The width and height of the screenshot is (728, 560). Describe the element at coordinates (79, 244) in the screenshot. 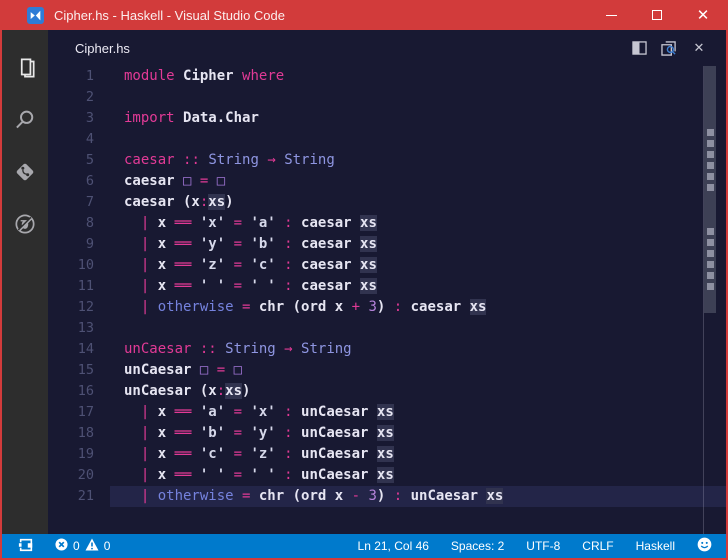

I see `line-number: 9` at that location.